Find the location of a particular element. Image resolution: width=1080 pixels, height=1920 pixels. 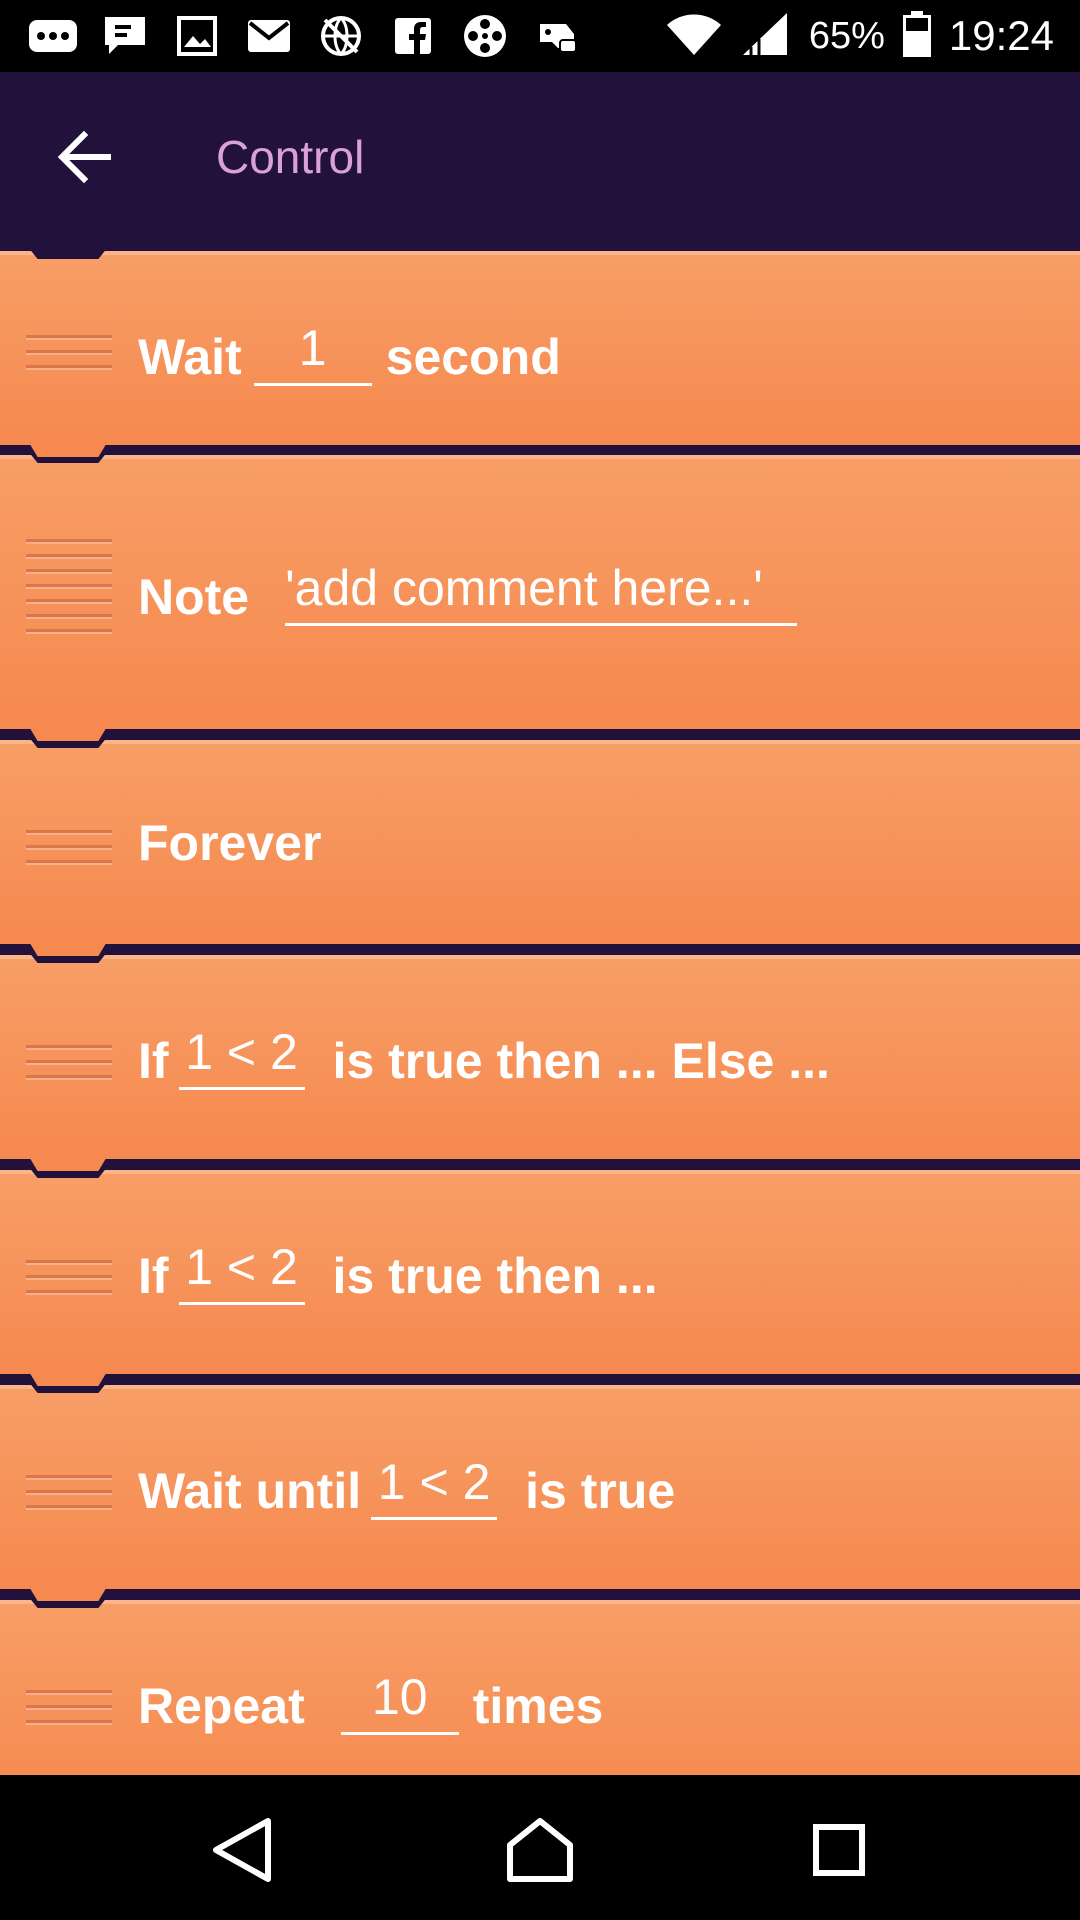

back-triangle-icon is located at coordinates (240, 1850).